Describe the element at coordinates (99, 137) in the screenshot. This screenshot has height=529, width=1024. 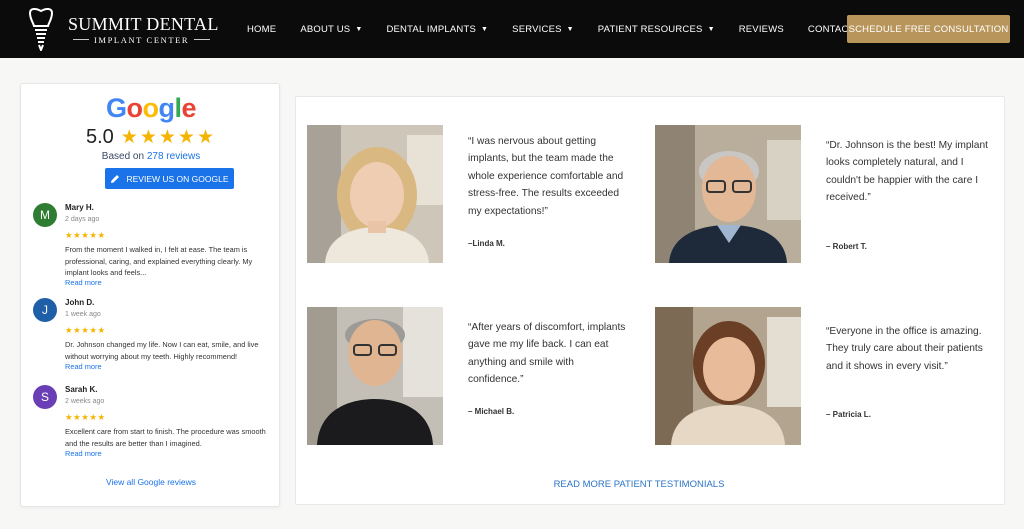
I see `rating-value: 5.0` at that location.